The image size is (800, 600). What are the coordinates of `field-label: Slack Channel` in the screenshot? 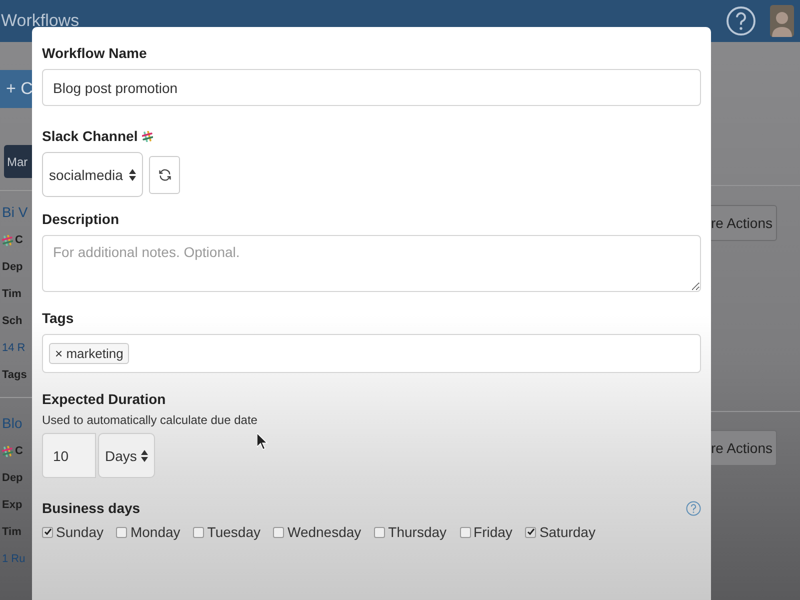 It's located at (90, 136).